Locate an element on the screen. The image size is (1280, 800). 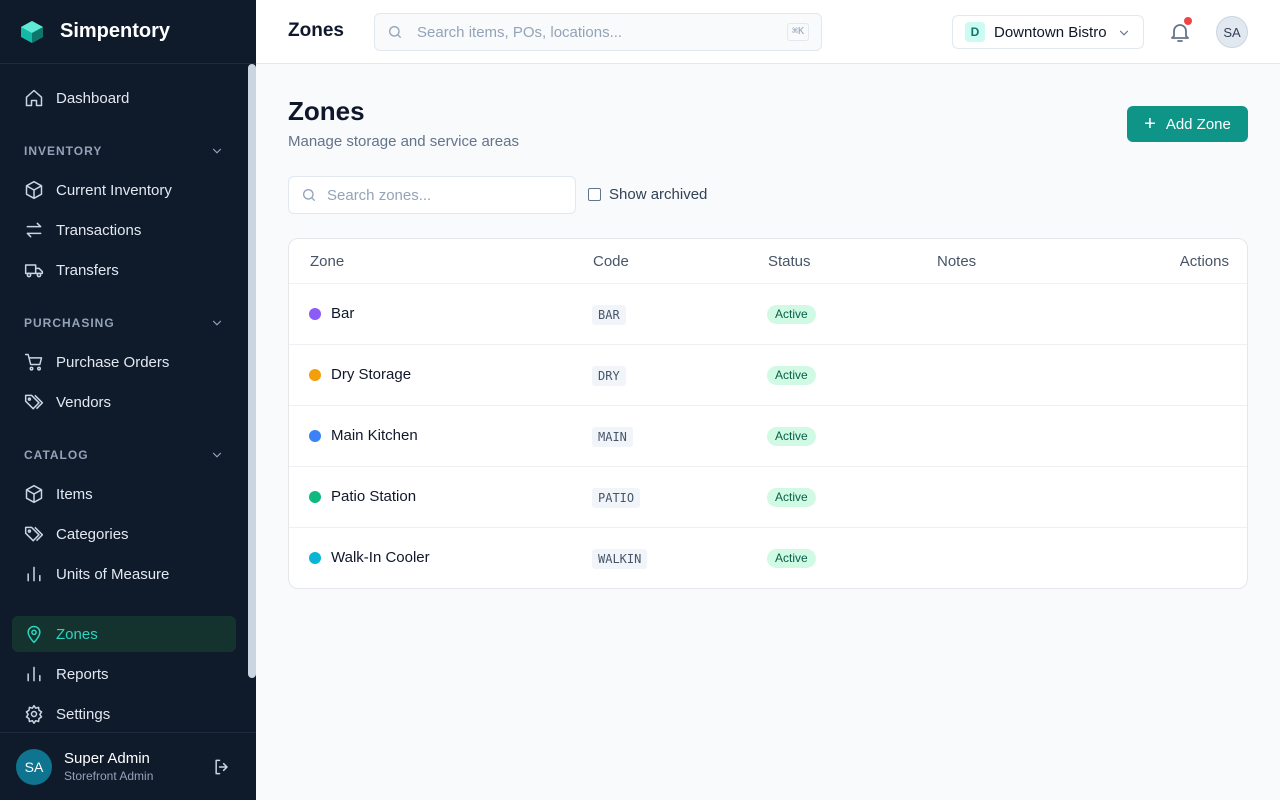
shortcut-badge: ⌘K is located at coordinates (797, 32).